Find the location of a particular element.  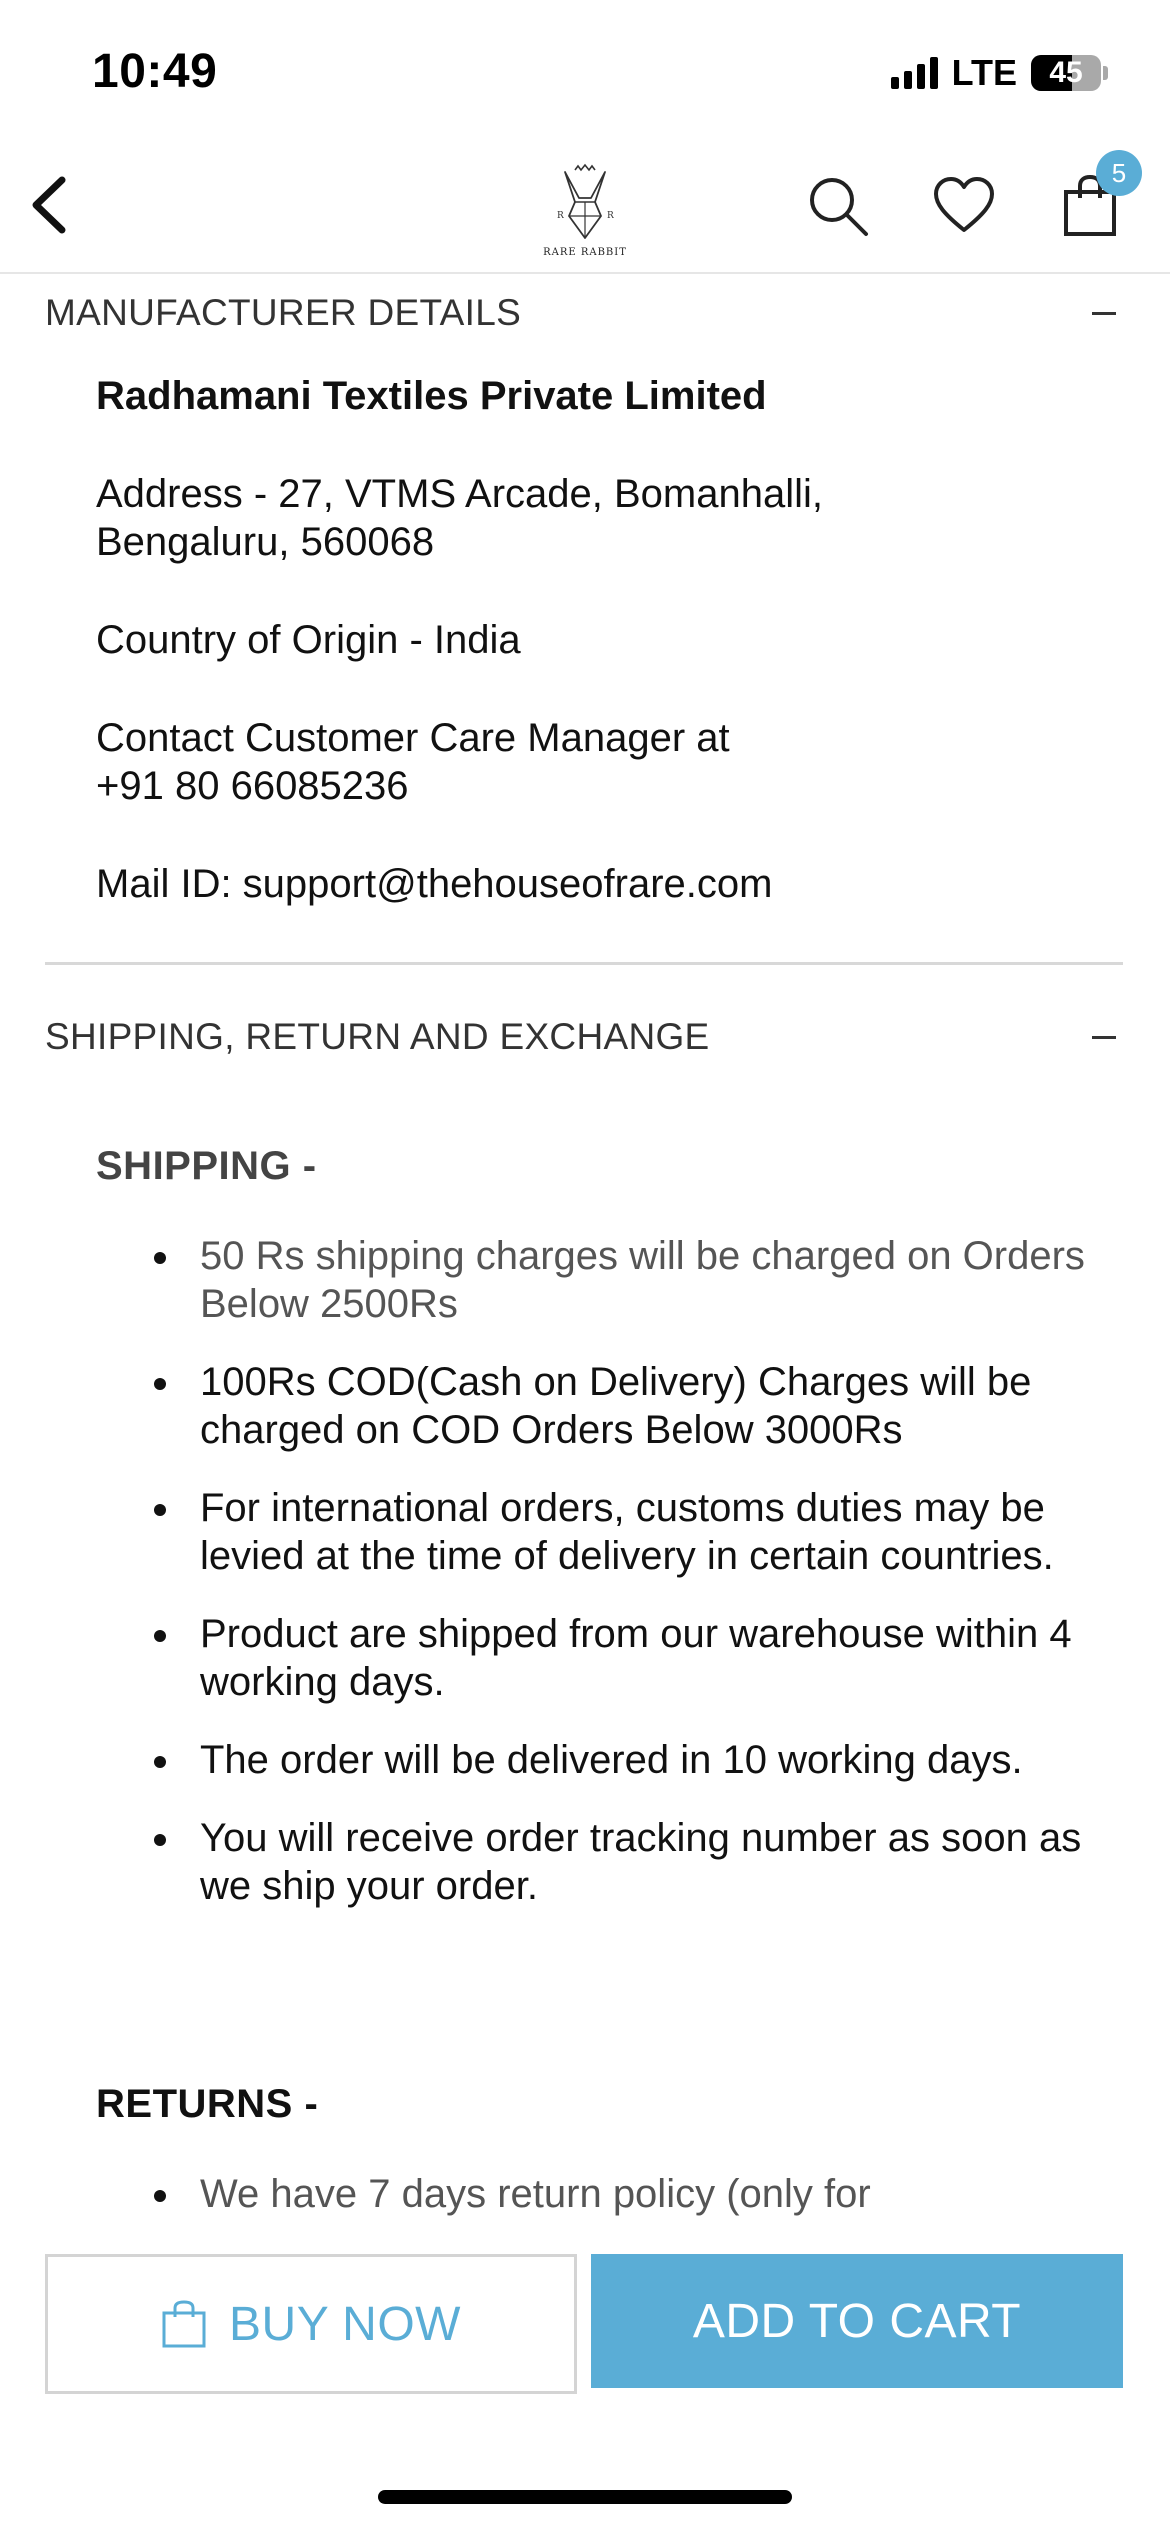

network-type: LTE is located at coordinates (984, 72).